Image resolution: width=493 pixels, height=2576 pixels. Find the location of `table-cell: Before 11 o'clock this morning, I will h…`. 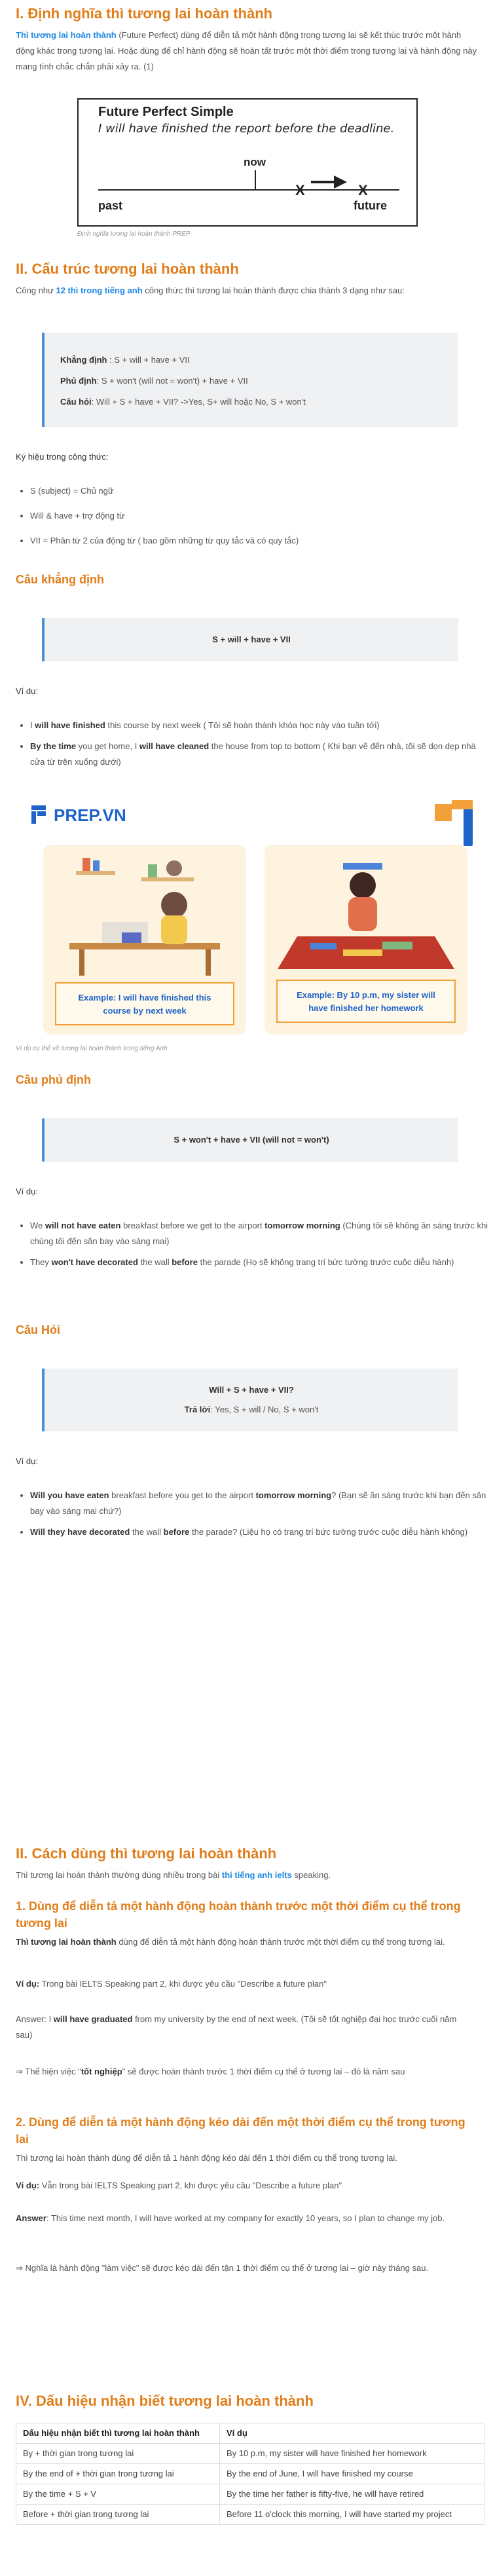

table-cell: Before 11 o'clock this morning, I will h… is located at coordinates (351, 2514).